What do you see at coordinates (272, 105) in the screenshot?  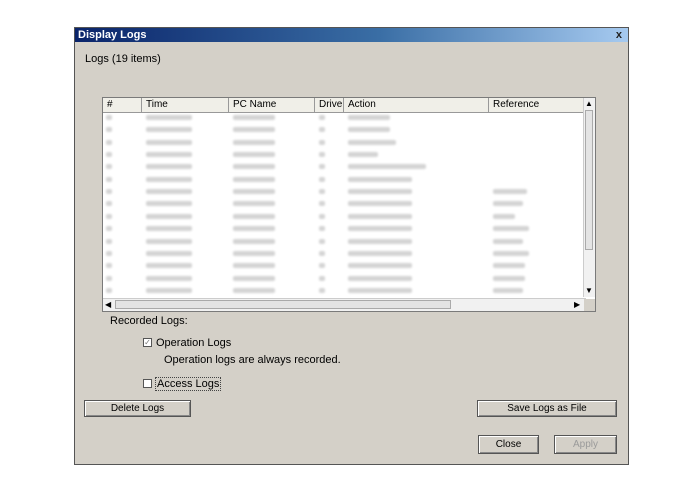 I see `column-header-pc-name: PC Name` at bounding box center [272, 105].